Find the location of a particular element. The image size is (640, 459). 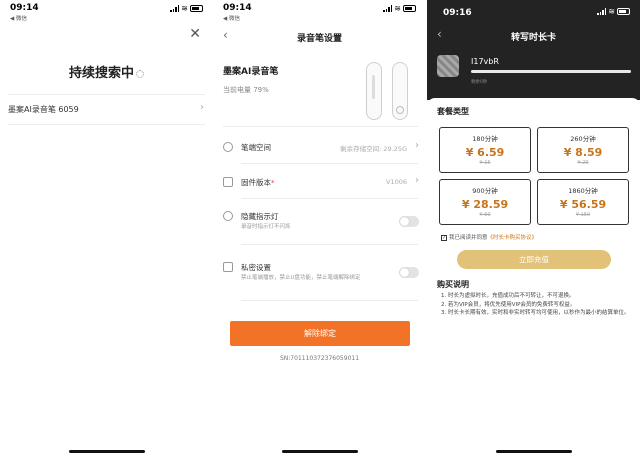

notes-title: 购买说明 is located at coordinates (453, 284).